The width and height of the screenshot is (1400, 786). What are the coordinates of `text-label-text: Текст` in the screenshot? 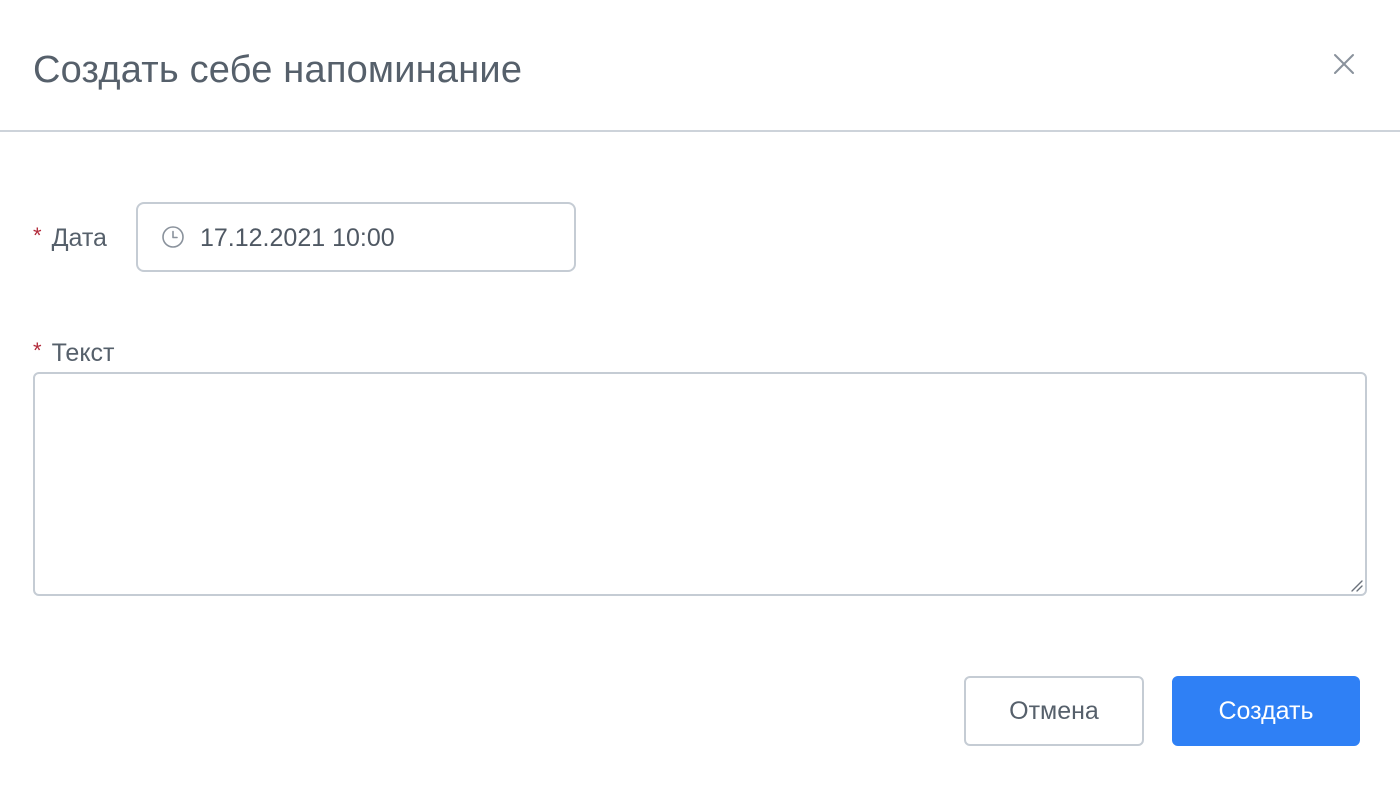 It's located at (83, 353).